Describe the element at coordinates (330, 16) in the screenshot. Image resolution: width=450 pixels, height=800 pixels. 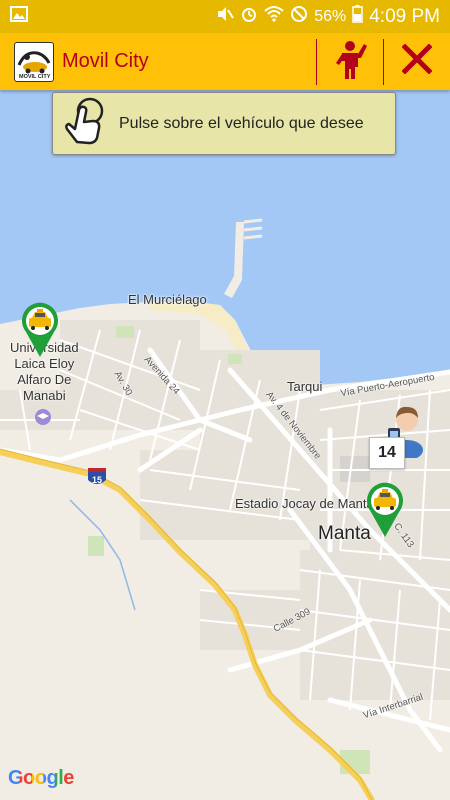
I see `battery-percent: 56%` at that location.